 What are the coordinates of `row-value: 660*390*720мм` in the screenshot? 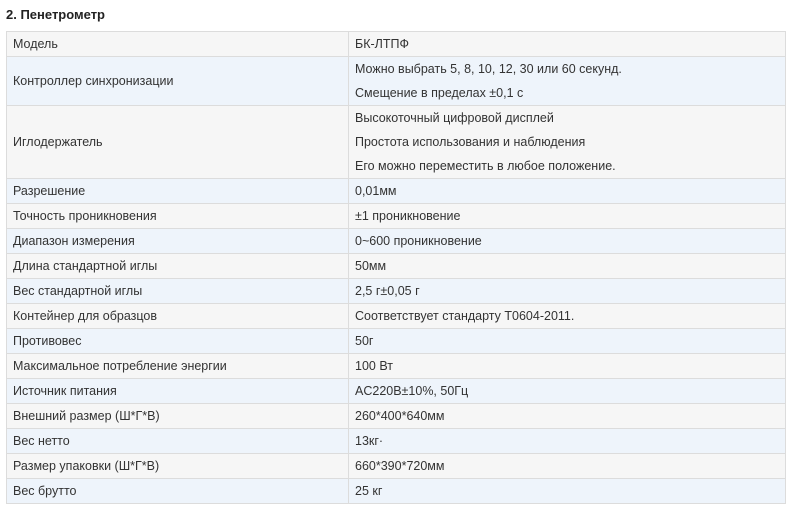 It's located at (567, 466).